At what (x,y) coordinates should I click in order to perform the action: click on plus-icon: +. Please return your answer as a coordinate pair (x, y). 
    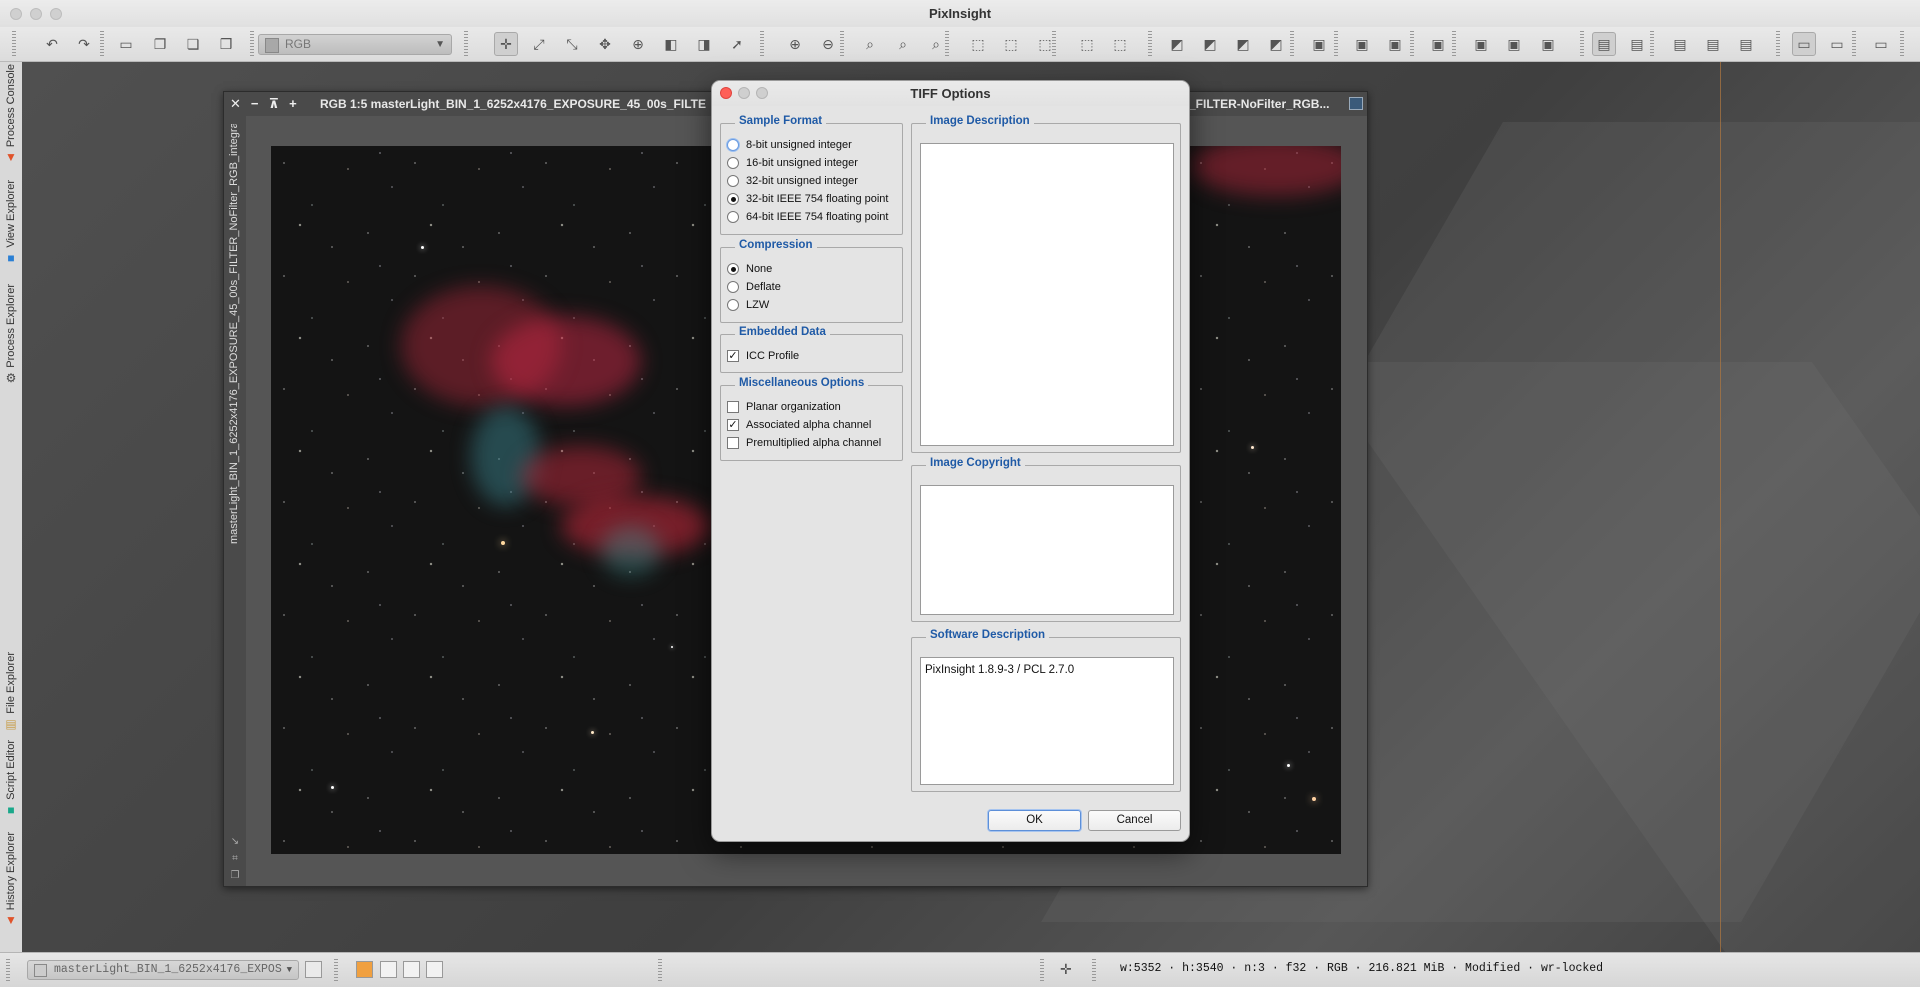
    Looking at the image, I should click on (293, 104).